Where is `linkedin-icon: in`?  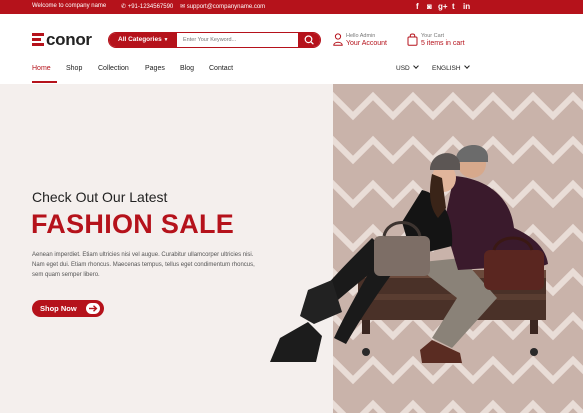
linkedin-icon: in is located at coordinates (466, 7).